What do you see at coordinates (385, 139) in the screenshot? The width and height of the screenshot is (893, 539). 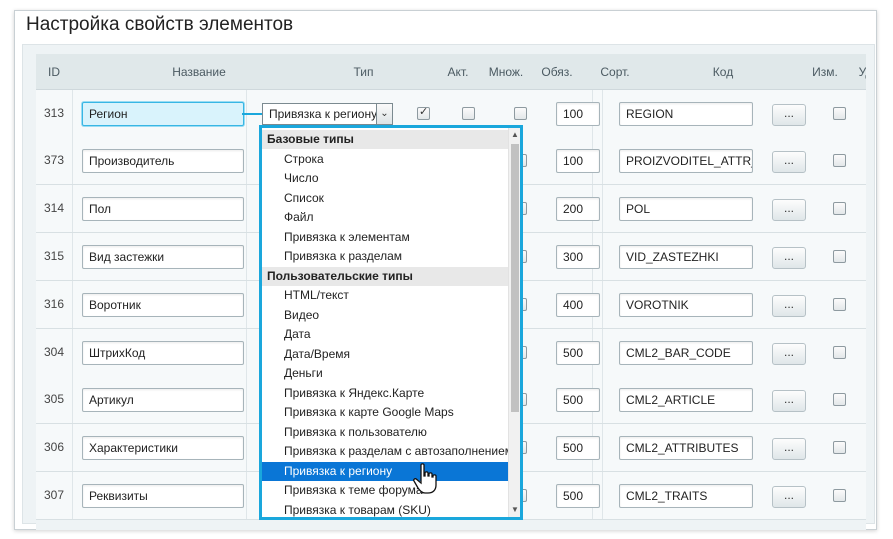 I see `dropdown-group-label: Базовые типы` at bounding box center [385, 139].